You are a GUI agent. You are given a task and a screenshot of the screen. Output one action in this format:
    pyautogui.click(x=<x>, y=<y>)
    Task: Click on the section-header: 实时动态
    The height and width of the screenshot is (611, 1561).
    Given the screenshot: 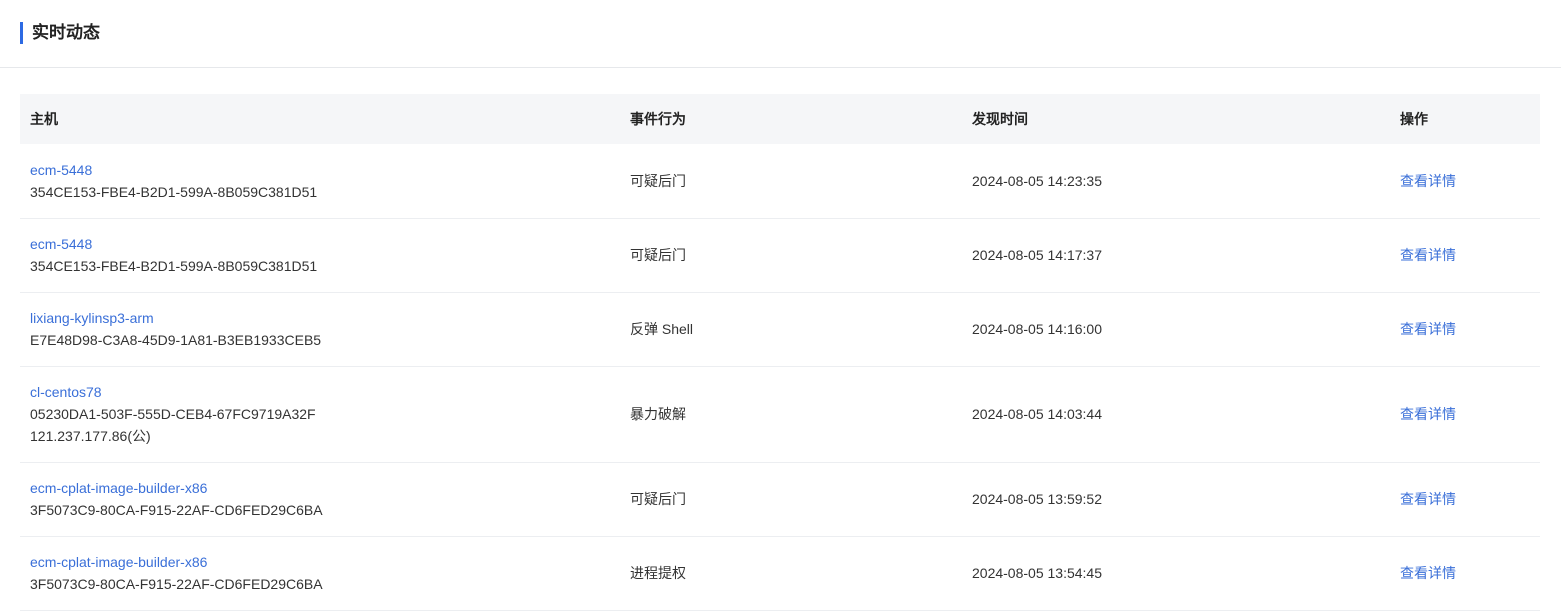 What is the action you would take?
    pyautogui.click(x=780, y=34)
    